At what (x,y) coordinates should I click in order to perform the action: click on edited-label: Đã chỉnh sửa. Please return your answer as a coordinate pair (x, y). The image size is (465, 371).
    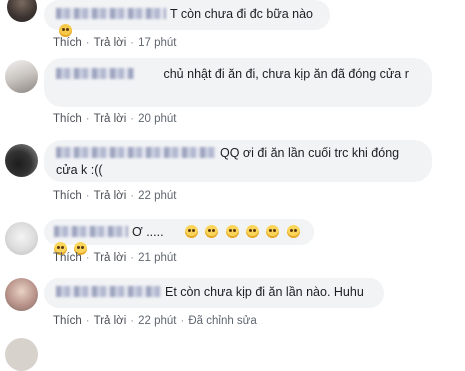
    Looking at the image, I should click on (222, 321).